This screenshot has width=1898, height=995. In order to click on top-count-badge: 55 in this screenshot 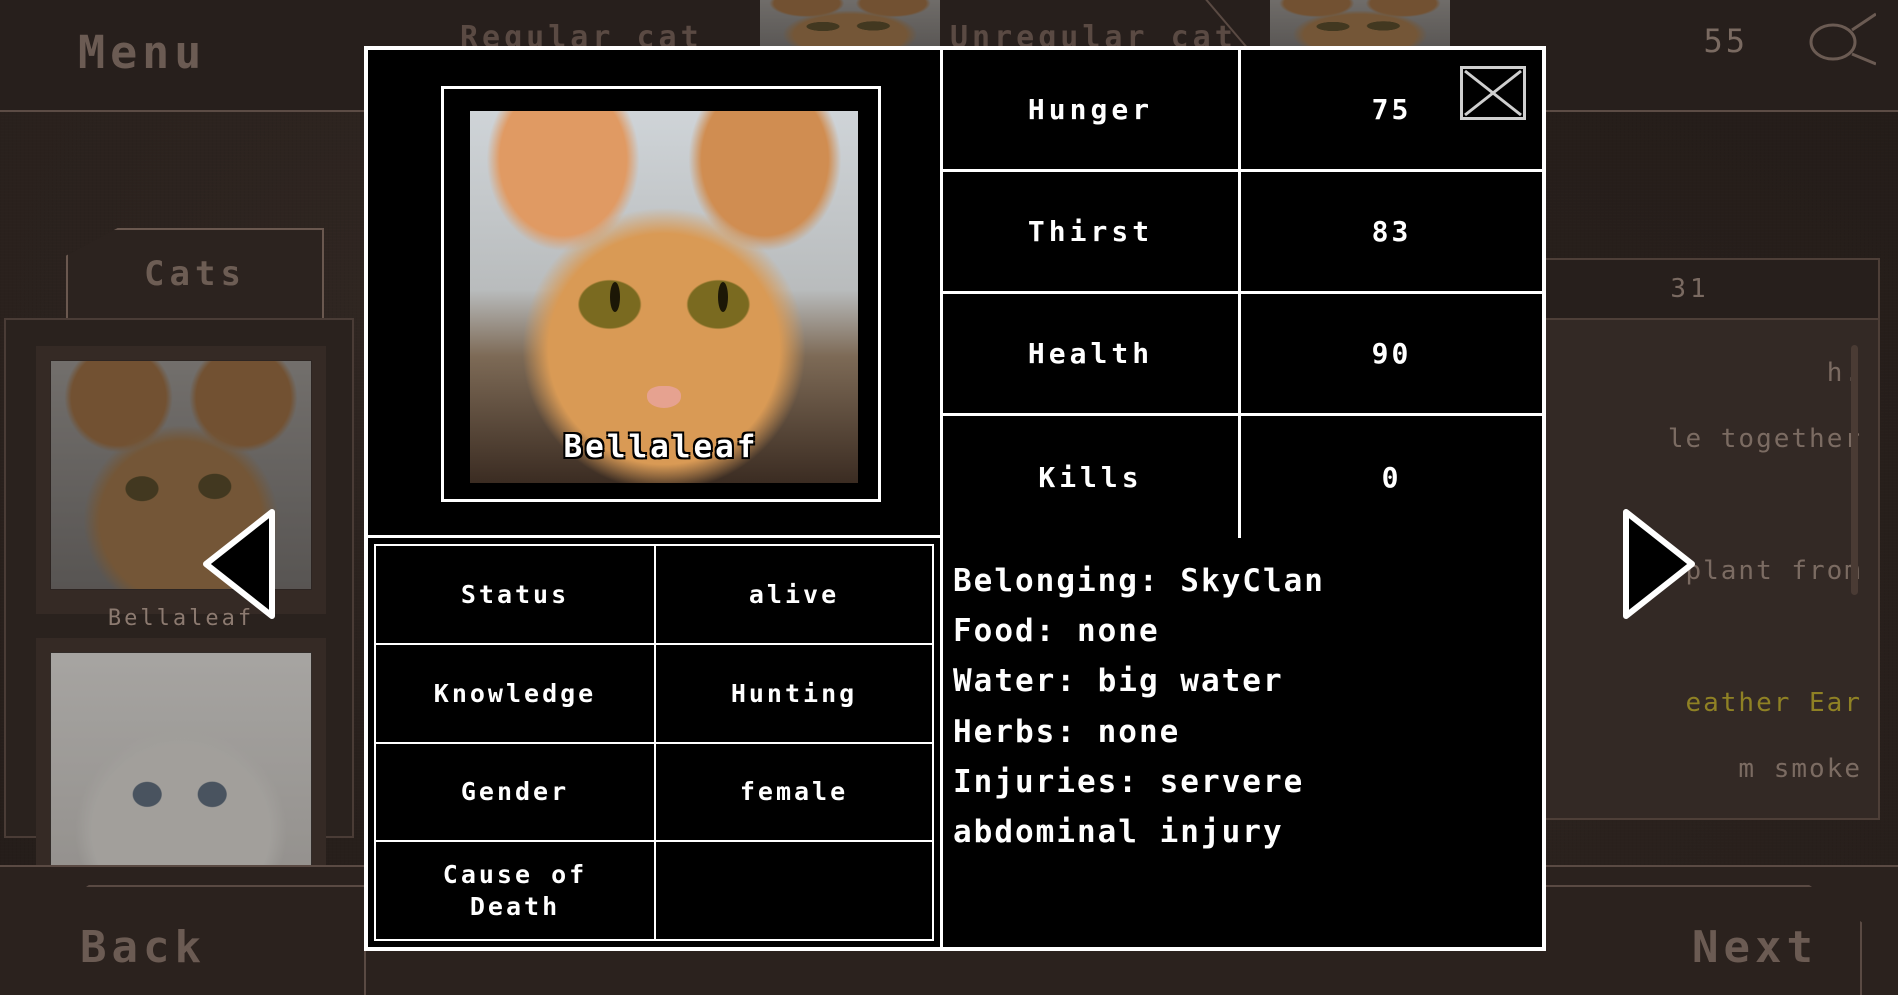, I will do `click(1725, 41)`.